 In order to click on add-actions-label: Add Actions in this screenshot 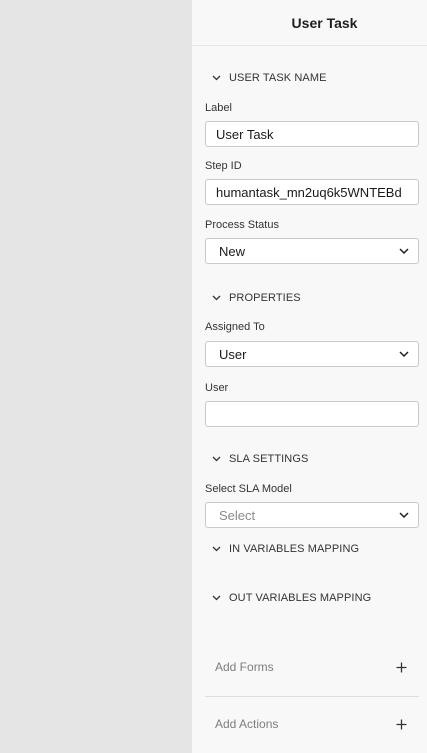, I will do `click(247, 724)`.